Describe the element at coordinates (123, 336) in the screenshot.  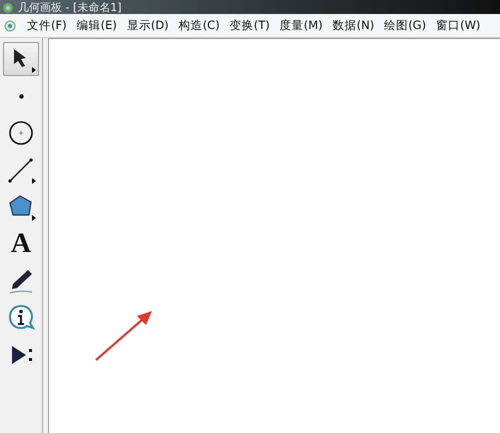
I see `annotation-arrow` at that location.